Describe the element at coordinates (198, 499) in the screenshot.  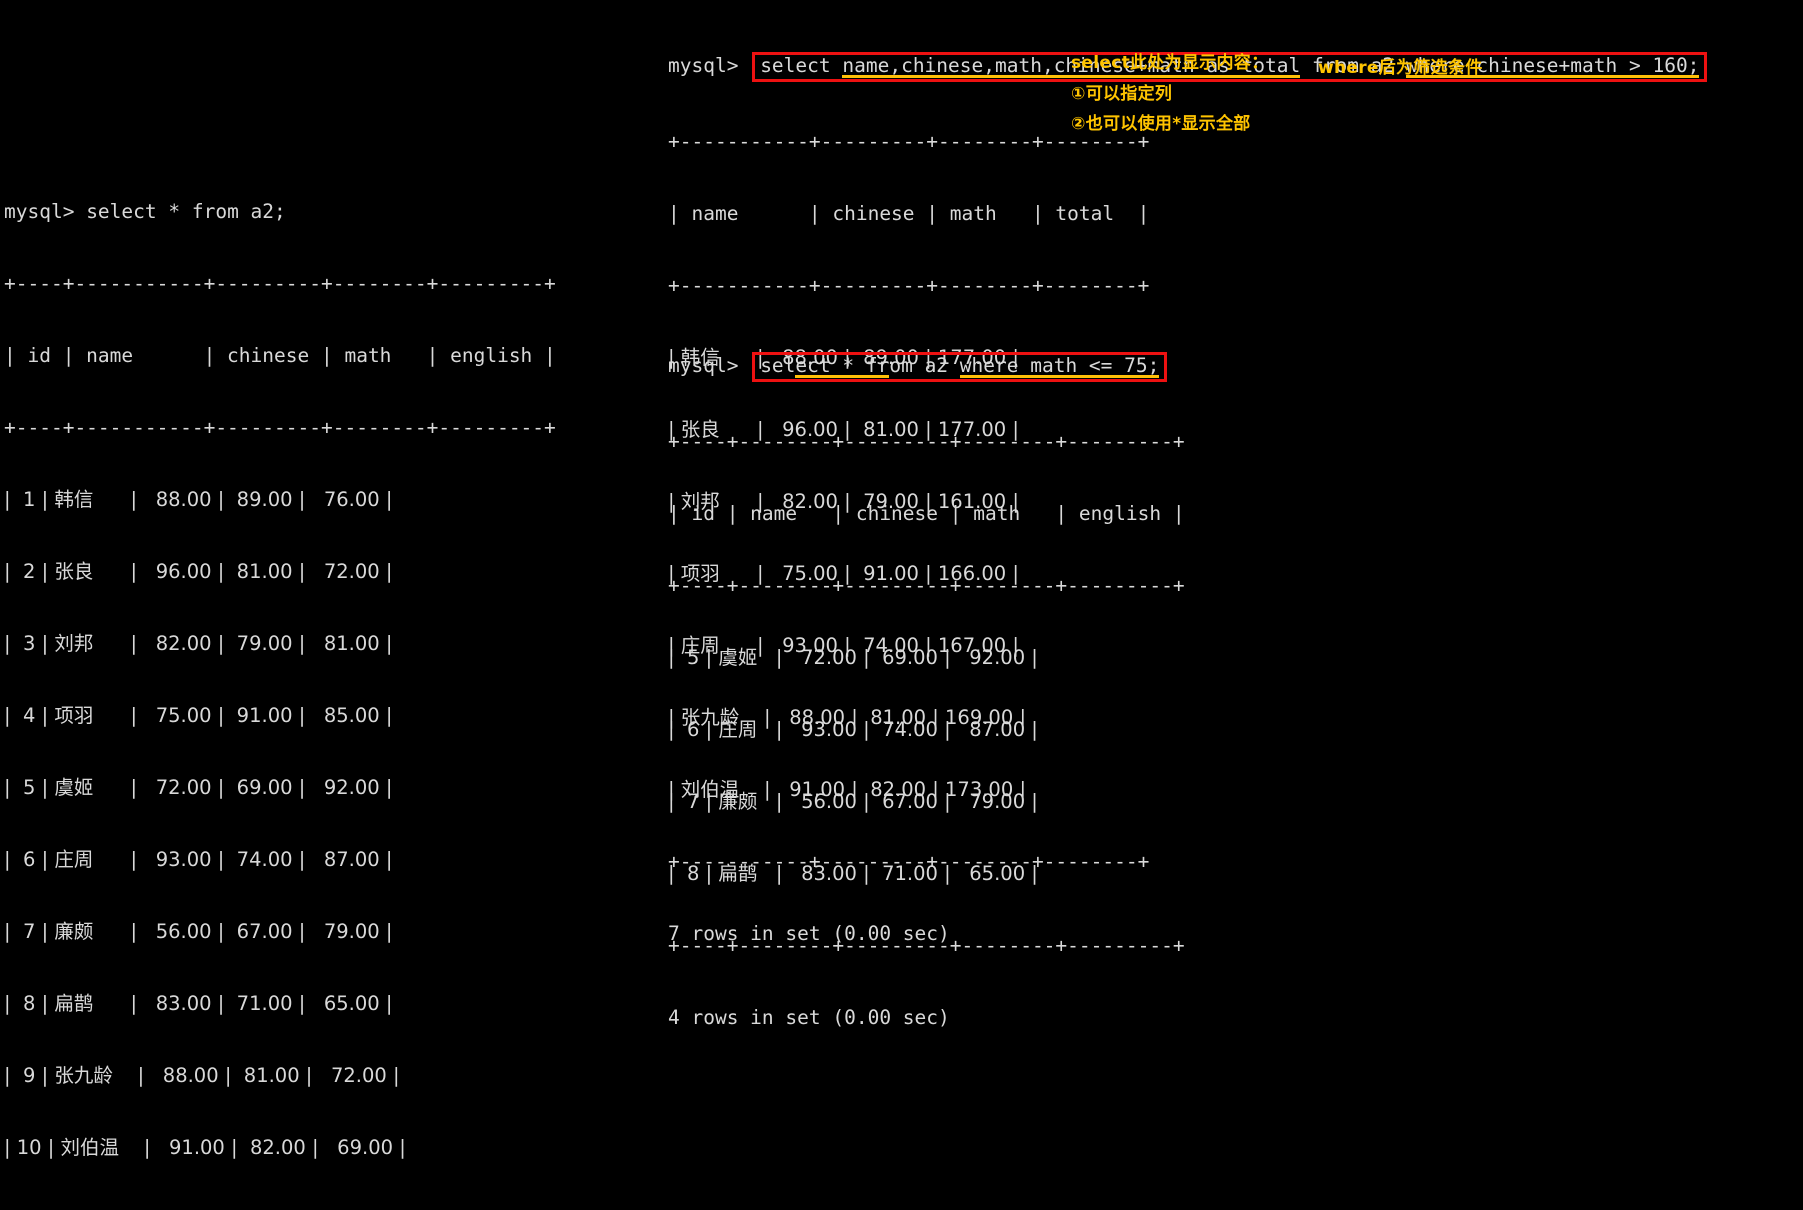
I see `table-row: | 1 | 韩信 | 88.00 | 89.00 | 76.00 |` at that location.